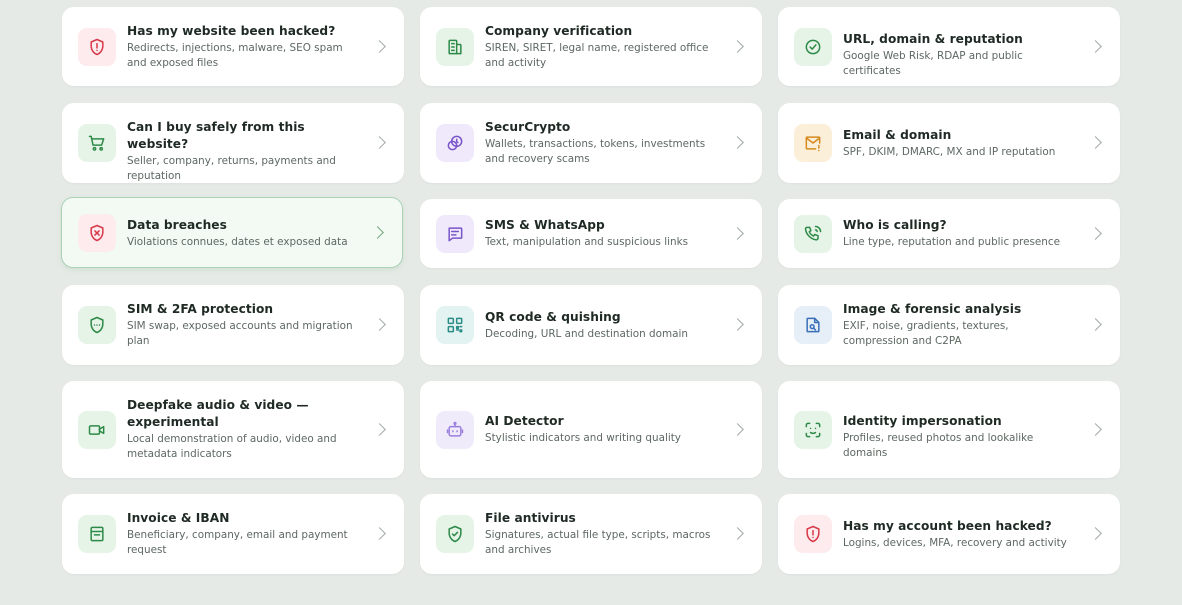 The width and height of the screenshot is (1182, 605). Describe the element at coordinates (200, 309) in the screenshot. I see `card-title: SIM & 2FA protection` at that location.